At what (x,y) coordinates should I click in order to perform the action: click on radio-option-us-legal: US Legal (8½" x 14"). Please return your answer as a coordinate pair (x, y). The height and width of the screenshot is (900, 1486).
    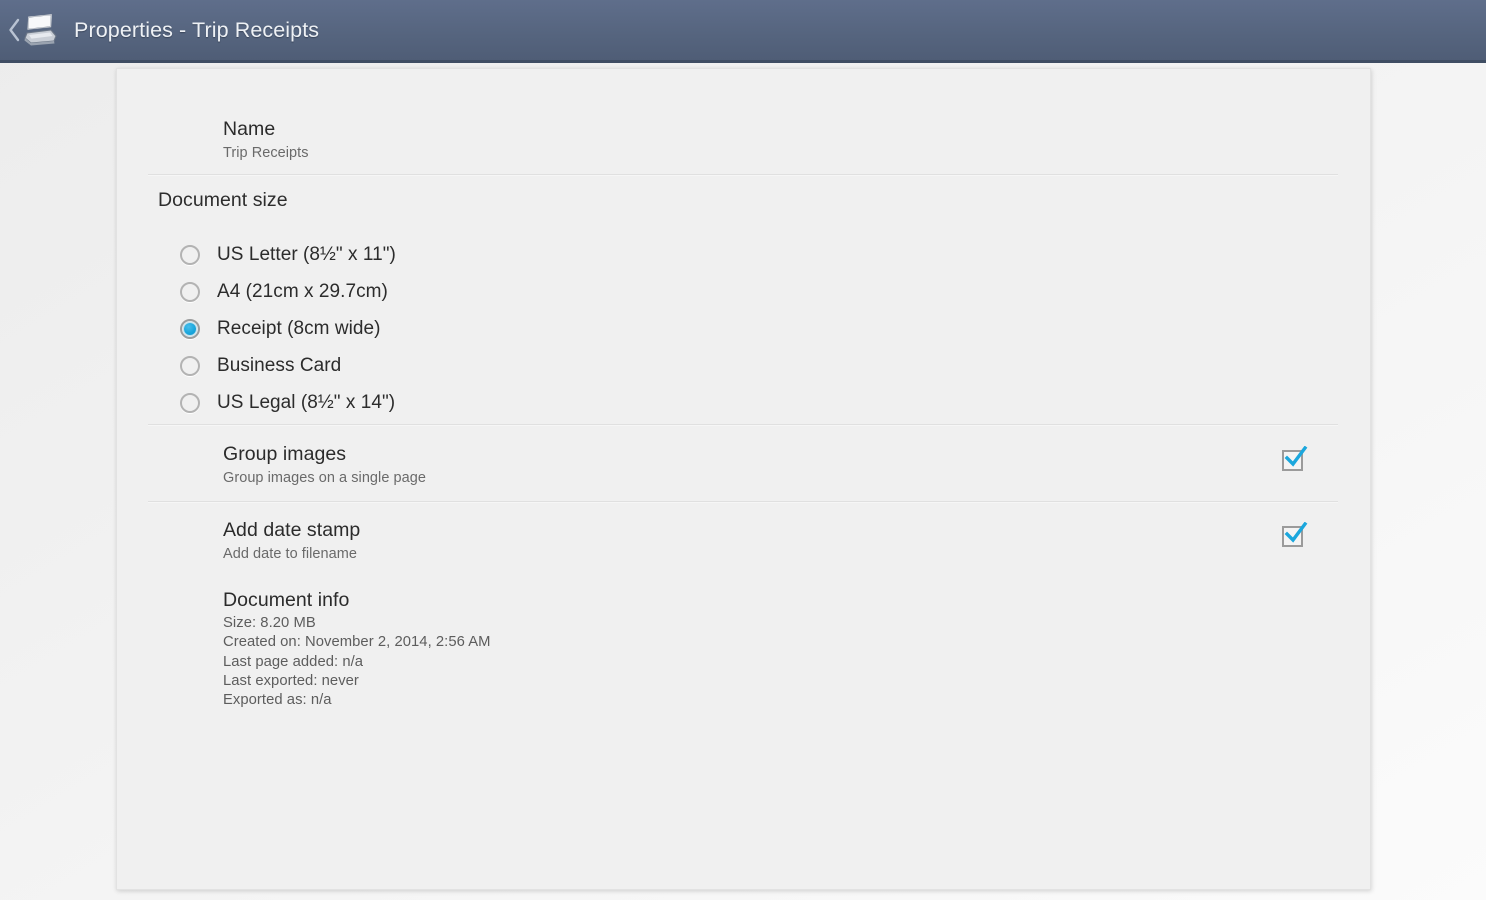
    Looking at the image, I should click on (288, 402).